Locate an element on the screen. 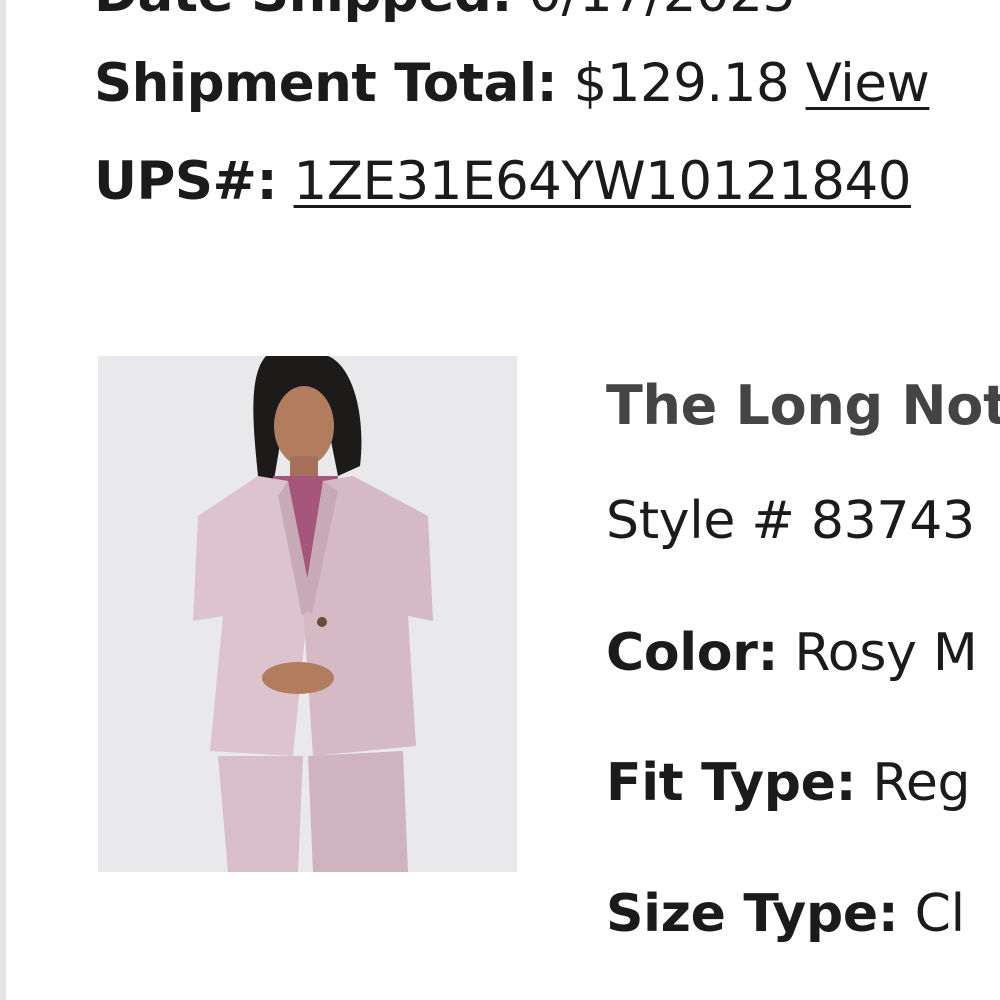 The height and width of the screenshot is (1000, 1000). shipment-total-label: Shipment Total: is located at coordinates (326, 83).